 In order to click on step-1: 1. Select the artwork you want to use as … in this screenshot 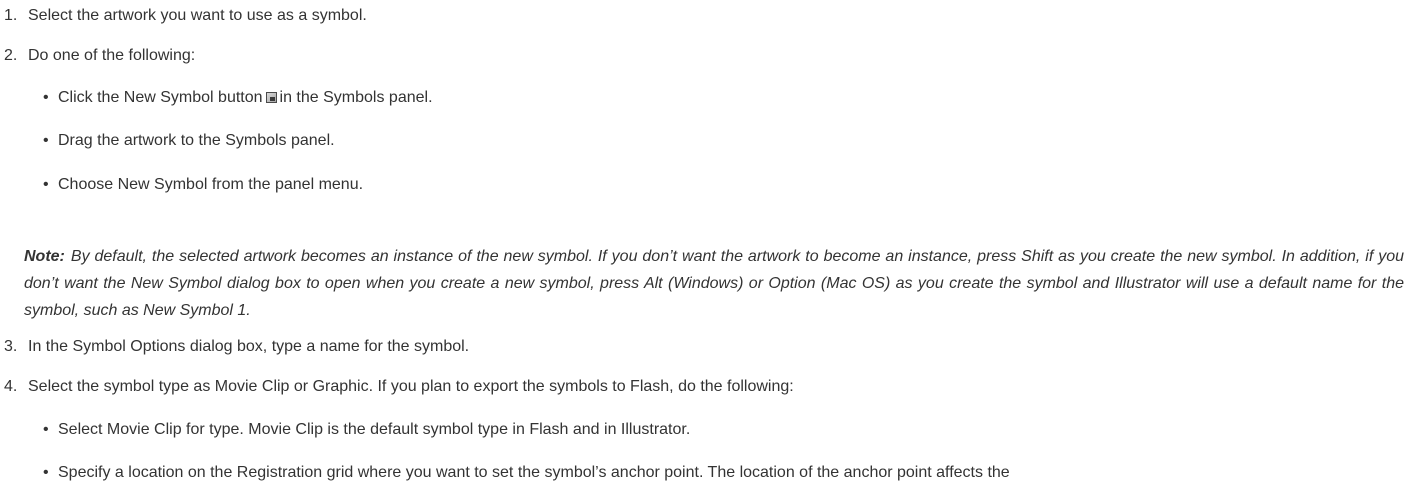, I will do `click(185, 16)`.